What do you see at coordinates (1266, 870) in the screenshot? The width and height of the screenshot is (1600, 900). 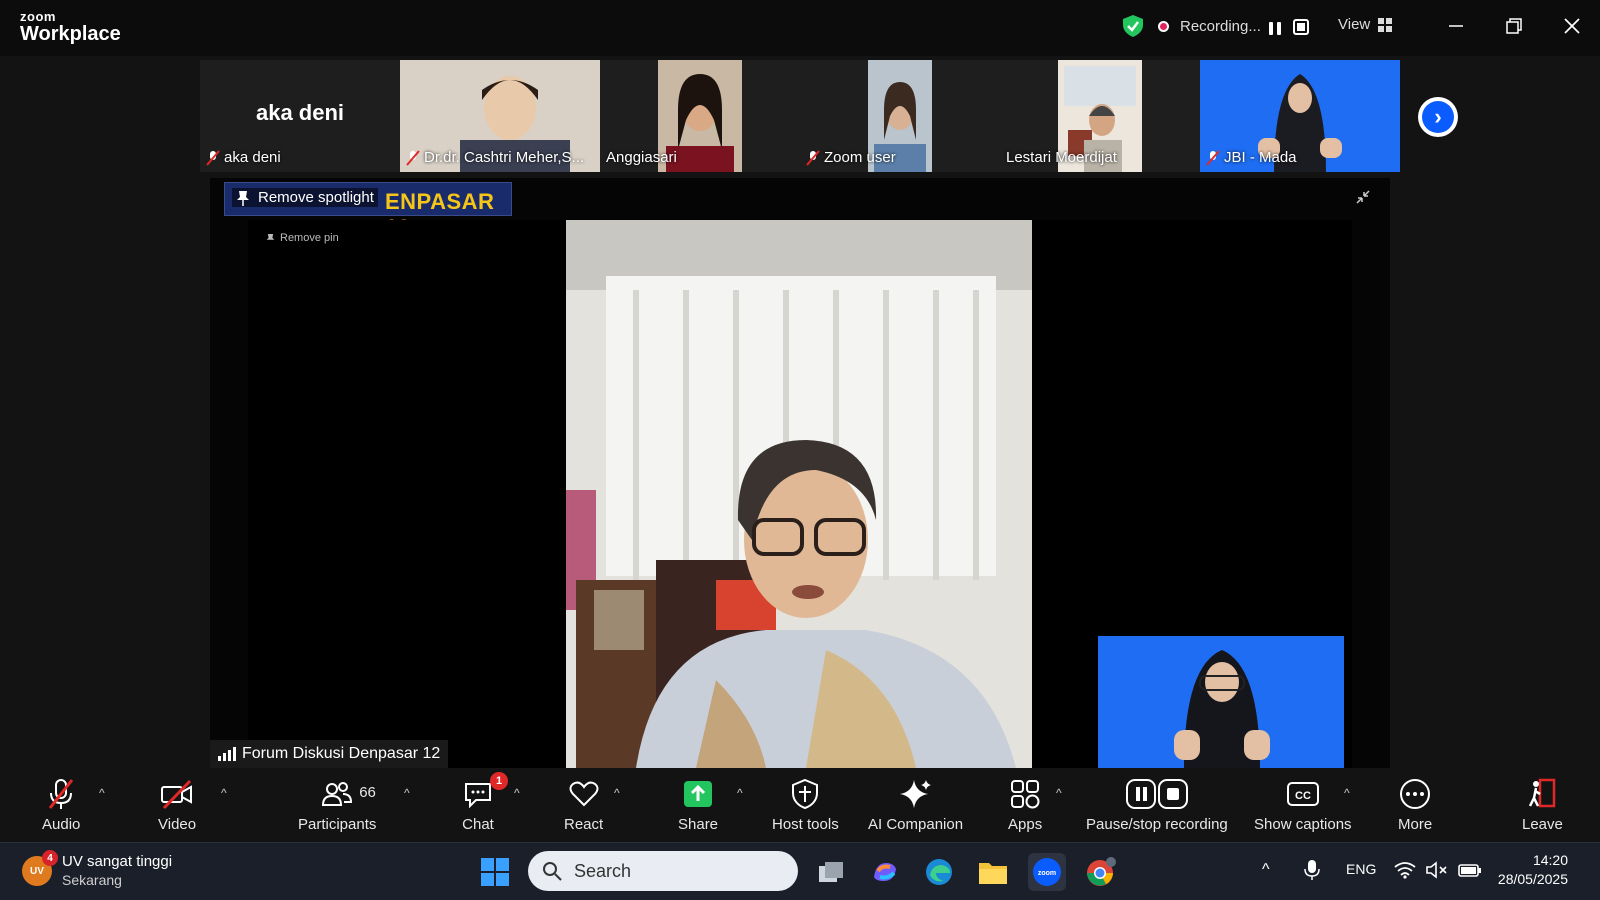 I see `tray-overflow-icon: ^` at bounding box center [1266, 870].